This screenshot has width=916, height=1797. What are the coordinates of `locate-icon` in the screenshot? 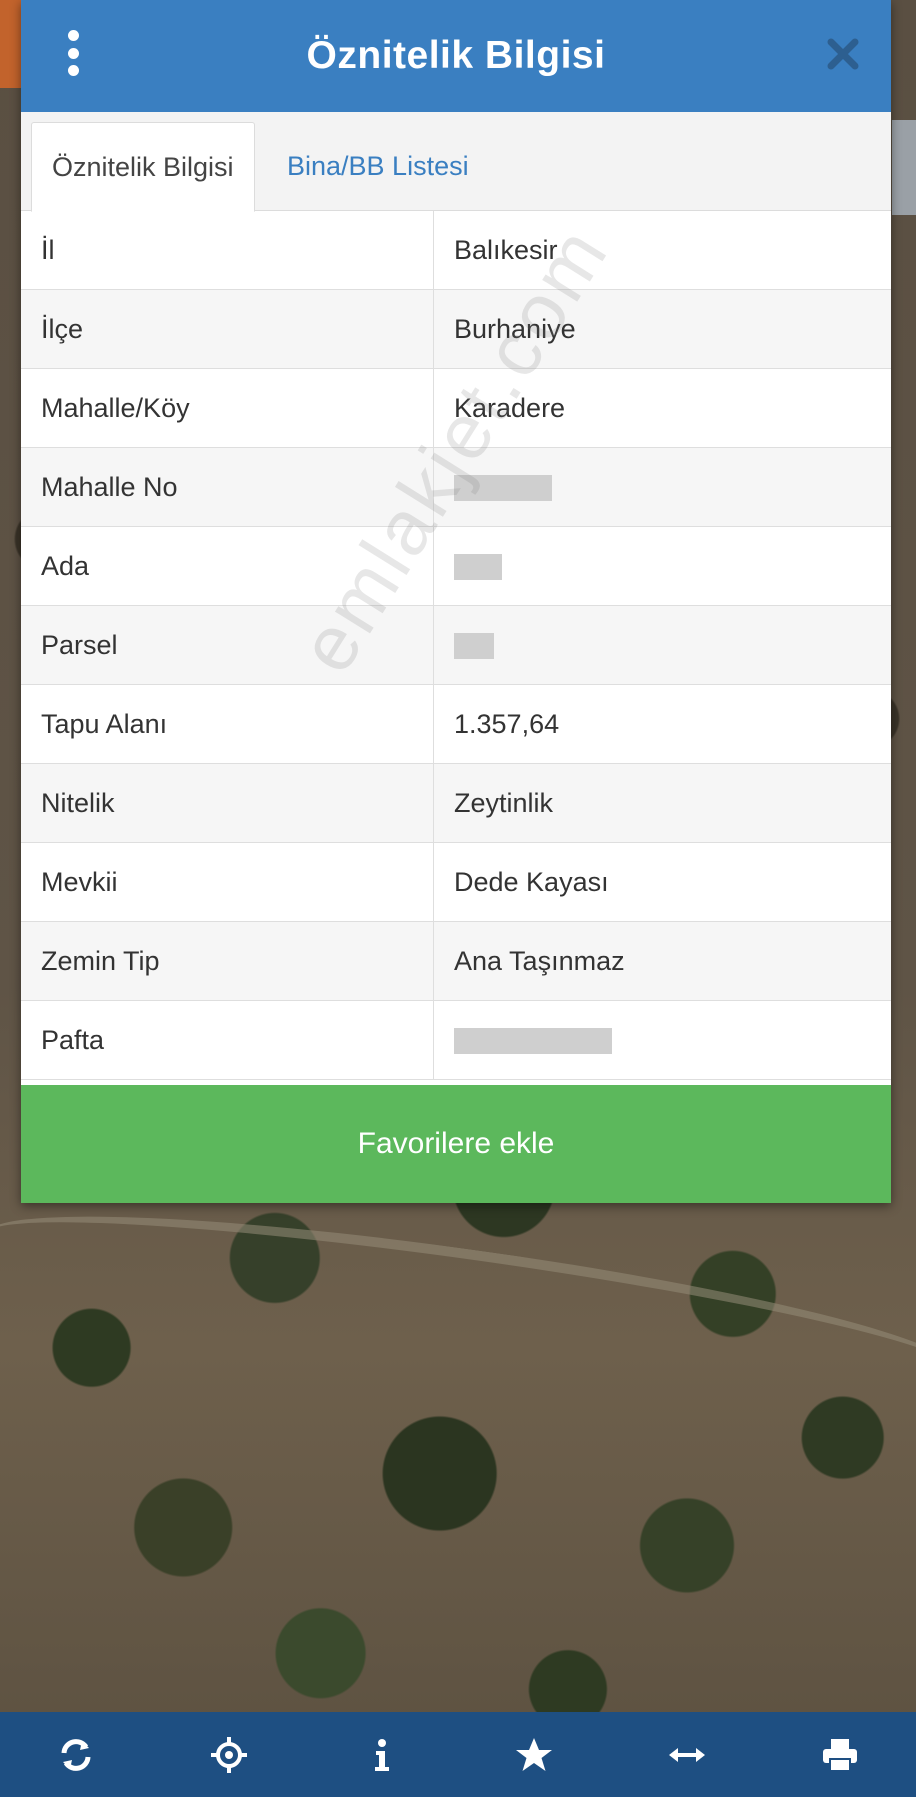 It's located at (228, 1754).